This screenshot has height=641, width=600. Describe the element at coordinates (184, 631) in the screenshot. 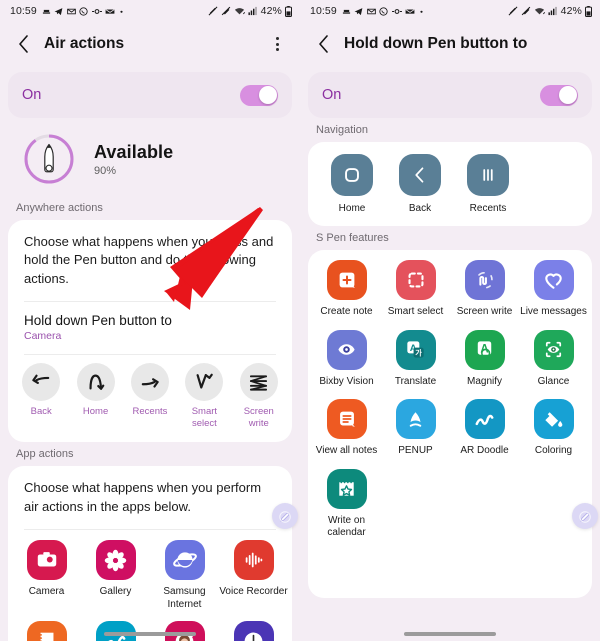

I see `app-ar-emoji` at that location.